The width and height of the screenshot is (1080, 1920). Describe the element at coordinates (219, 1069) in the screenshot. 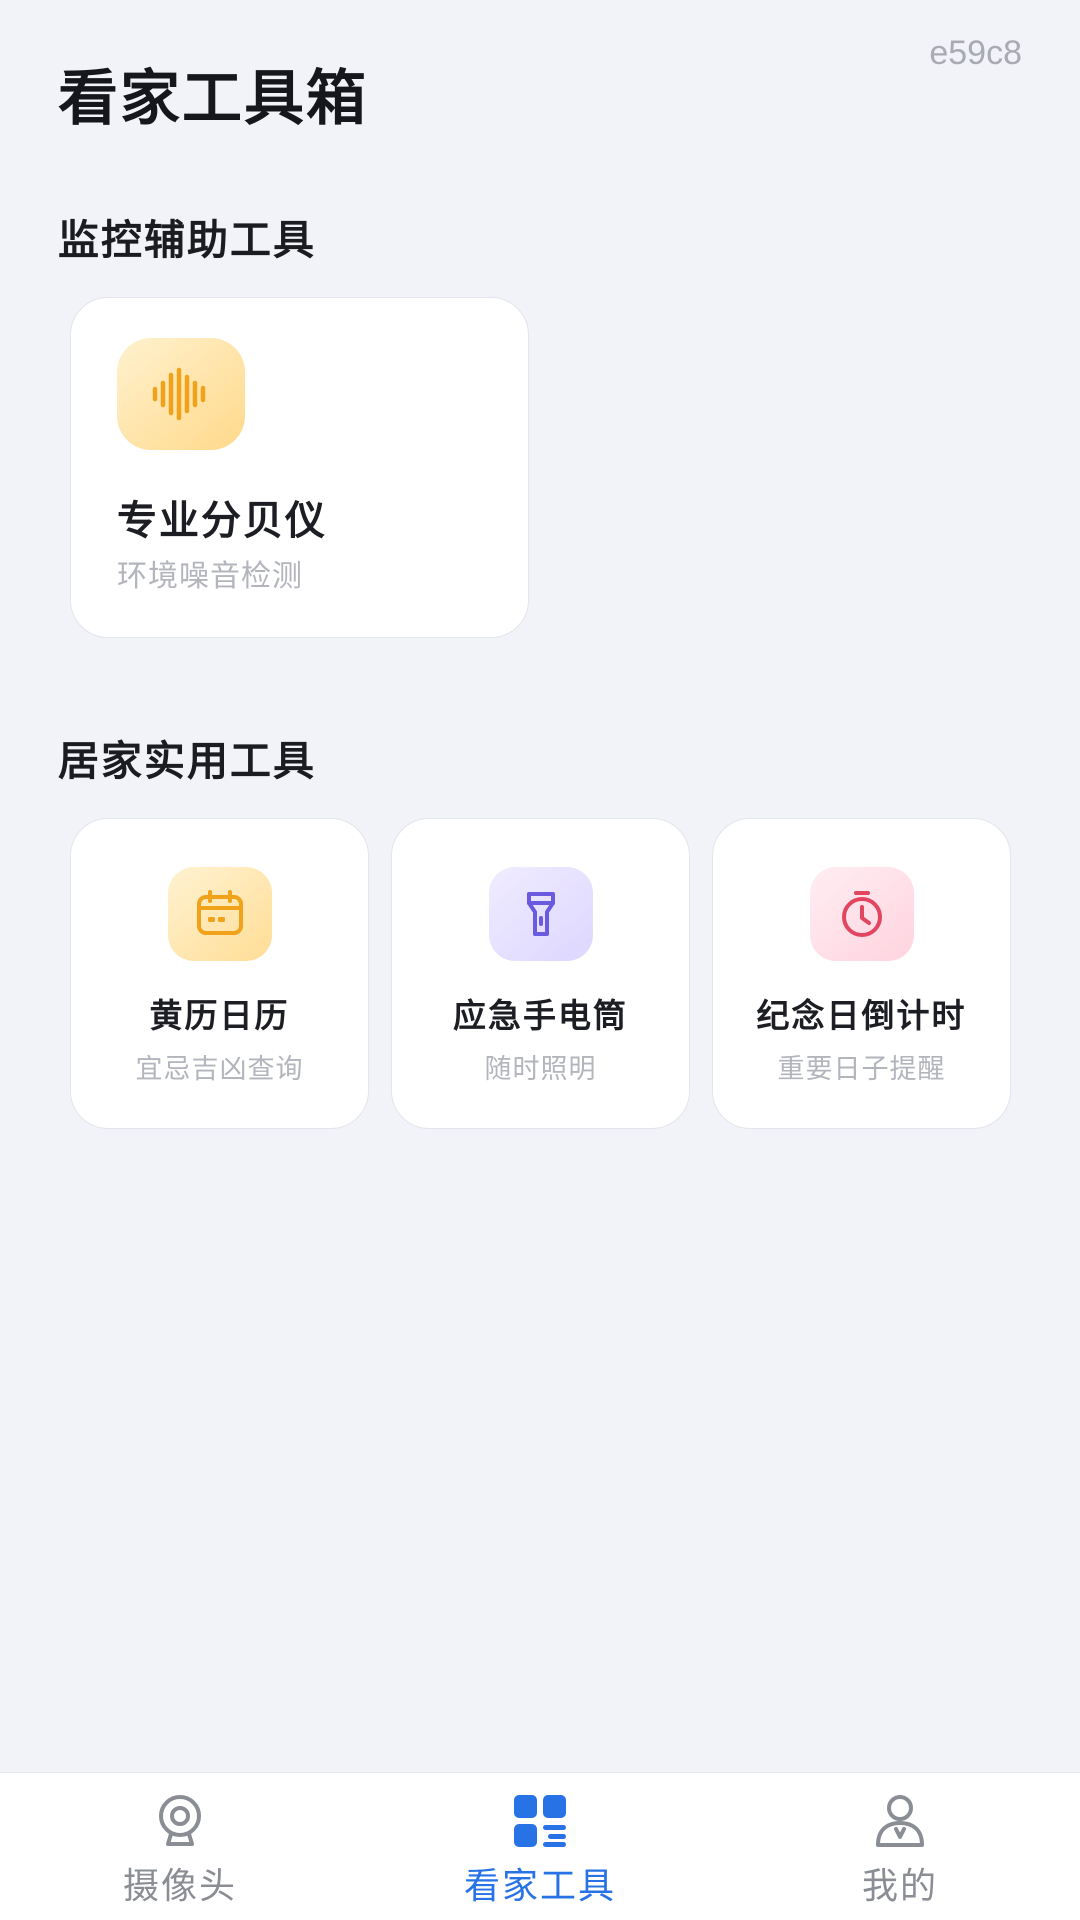

I see `card-subtitle: 宜忌吉凶查询` at that location.